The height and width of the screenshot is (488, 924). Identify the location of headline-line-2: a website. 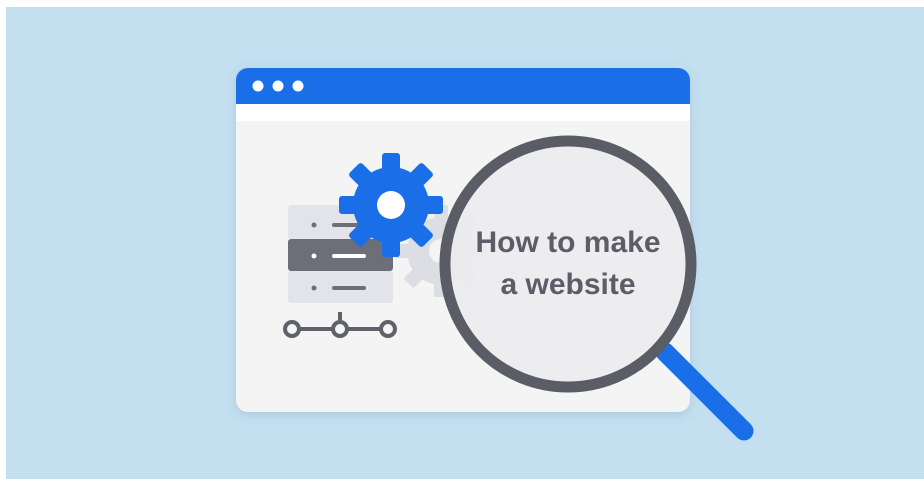
(568, 284).